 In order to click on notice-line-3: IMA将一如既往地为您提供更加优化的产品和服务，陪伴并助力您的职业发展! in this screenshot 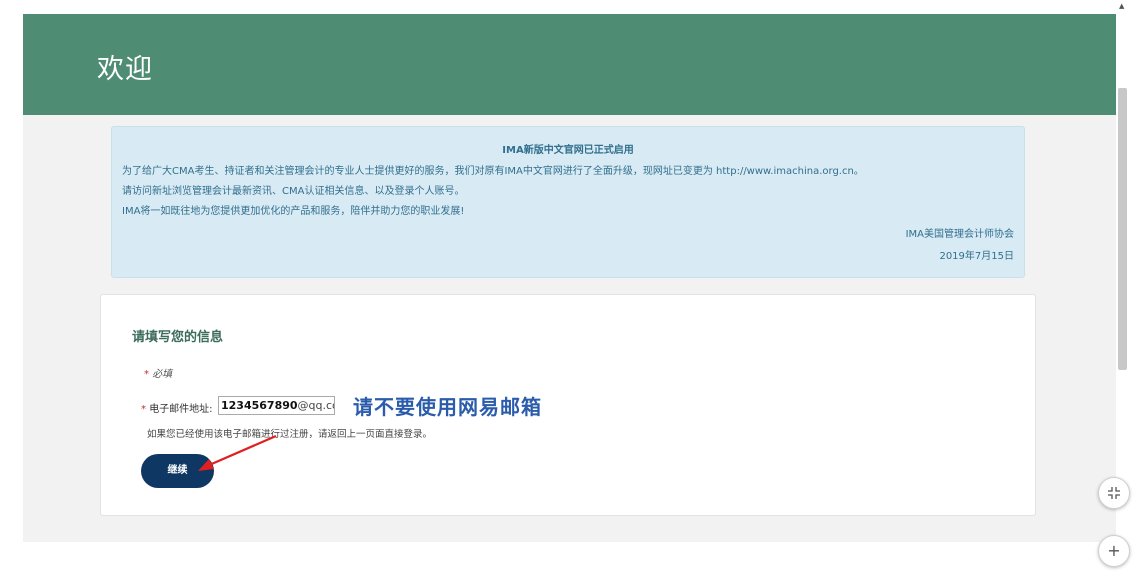, I will do `click(293, 211)`.